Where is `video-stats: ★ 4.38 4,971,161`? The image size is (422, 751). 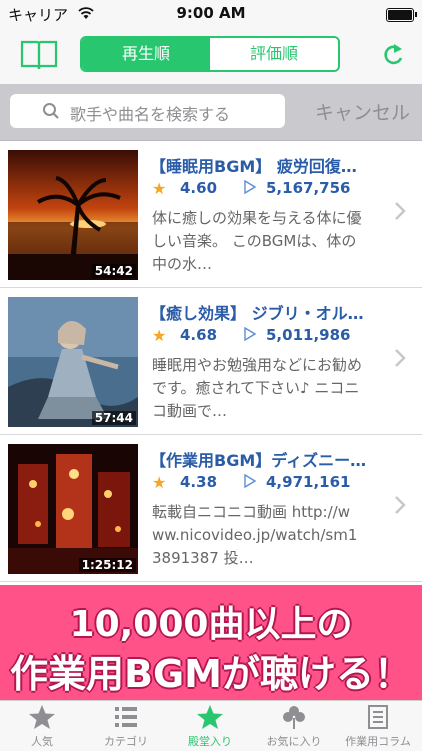 video-stats: ★ 4.38 4,971,161 is located at coordinates (251, 482).